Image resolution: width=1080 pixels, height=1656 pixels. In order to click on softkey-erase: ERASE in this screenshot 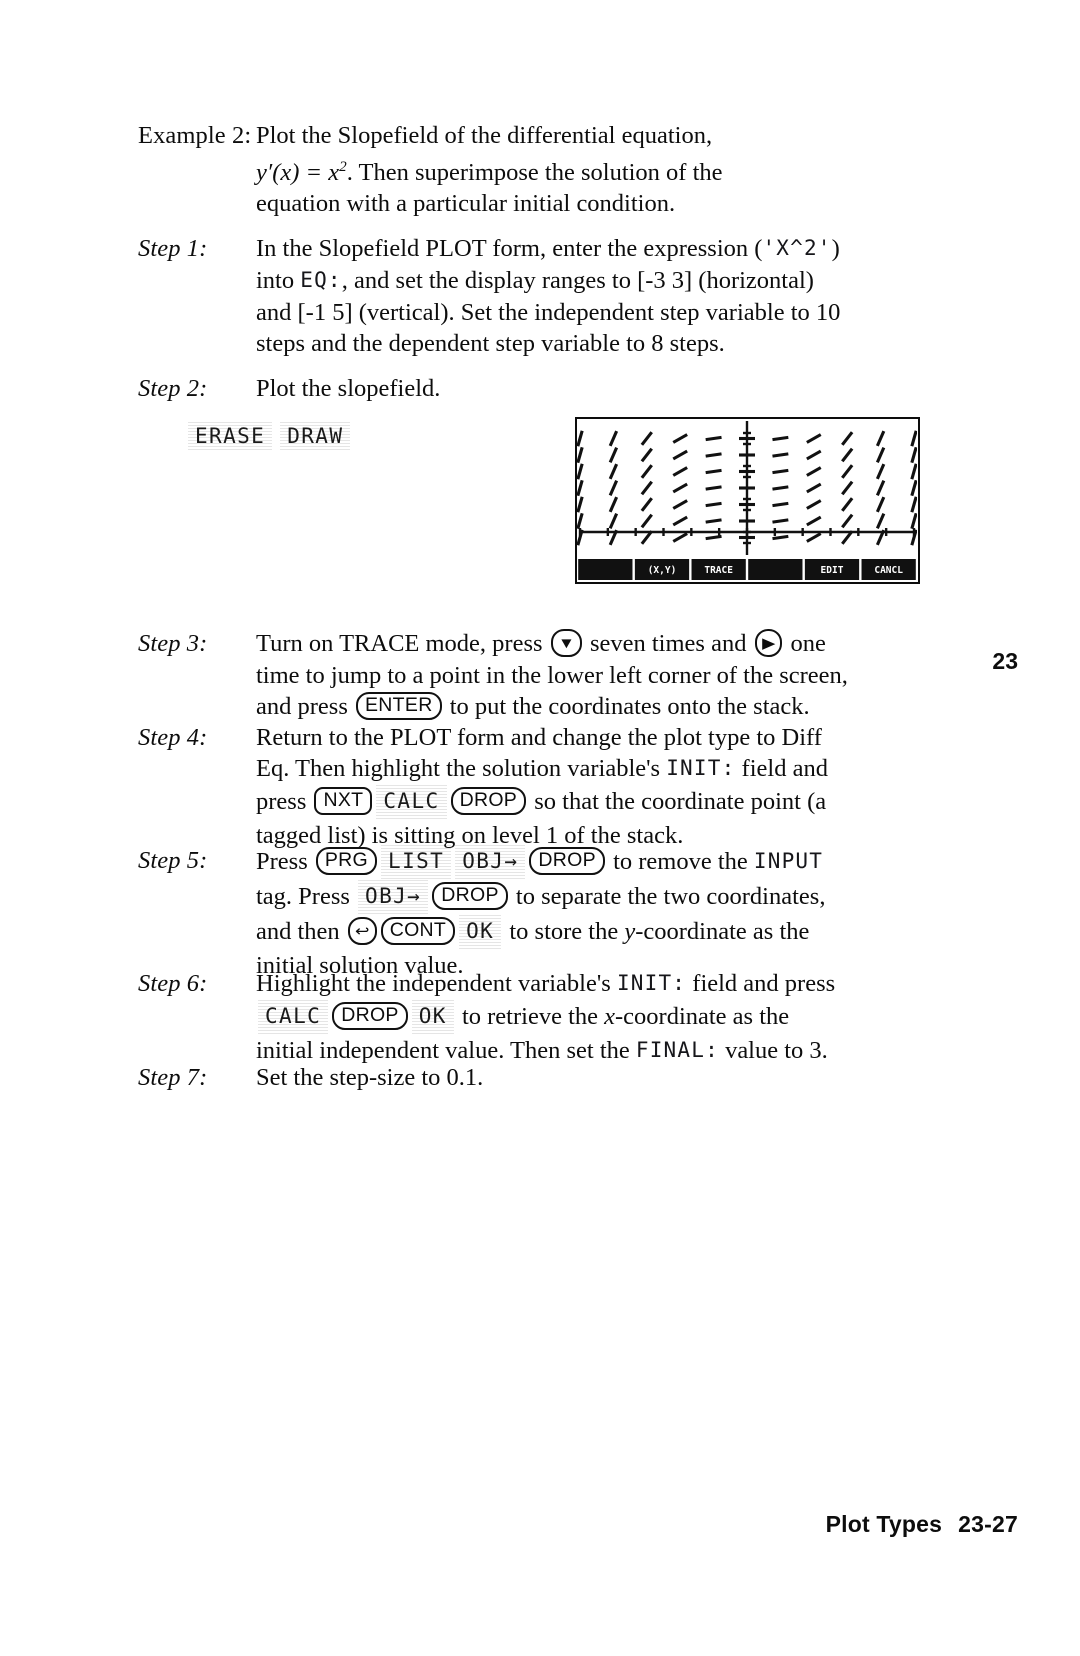, I will do `click(230, 436)`.